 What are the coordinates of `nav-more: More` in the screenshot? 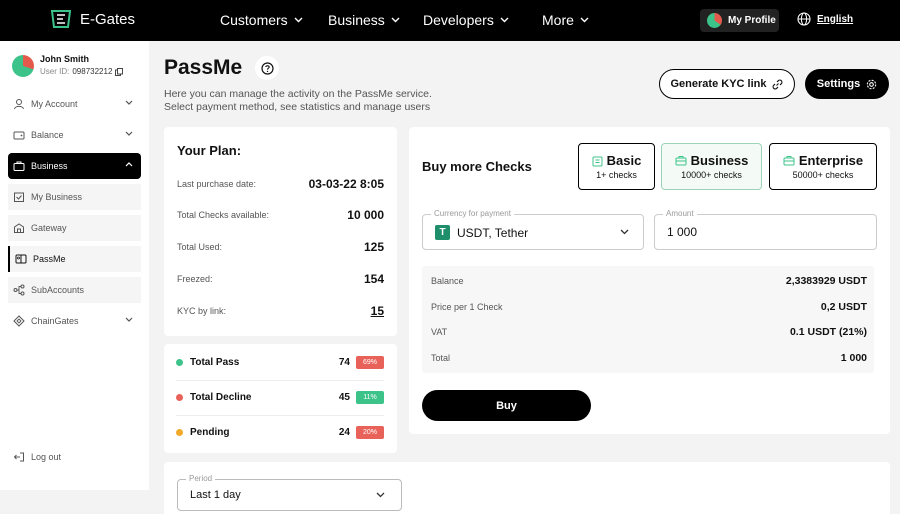 It's located at (565, 20).